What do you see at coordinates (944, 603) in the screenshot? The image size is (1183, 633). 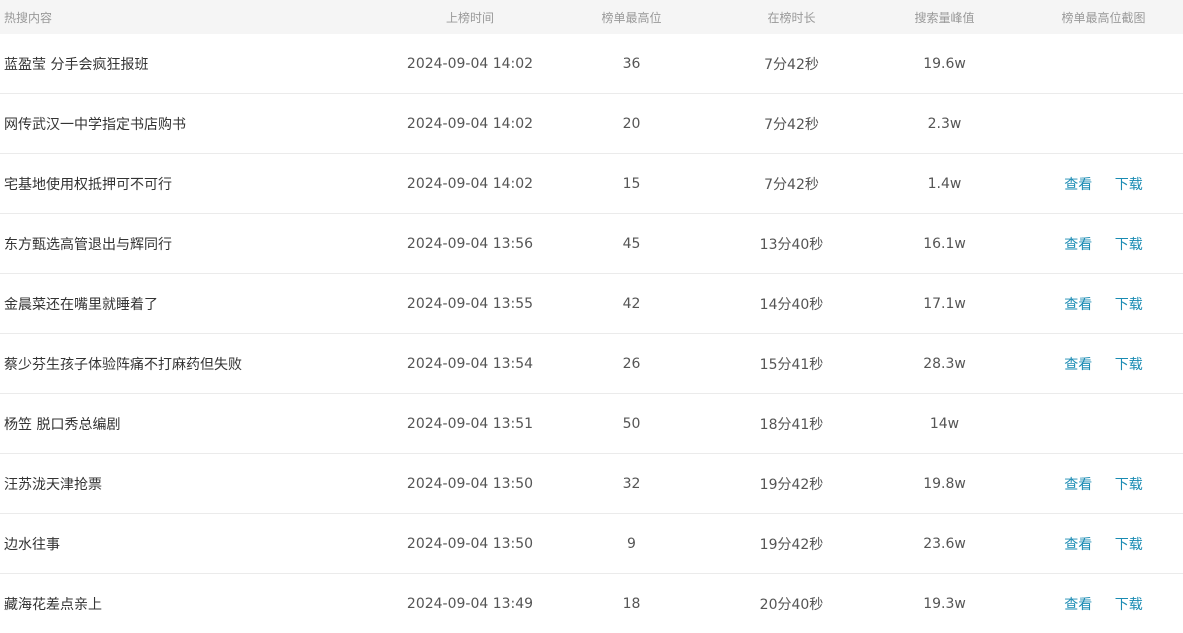 I see `peak-search-volume: 19.3w` at bounding box center [944, 603].